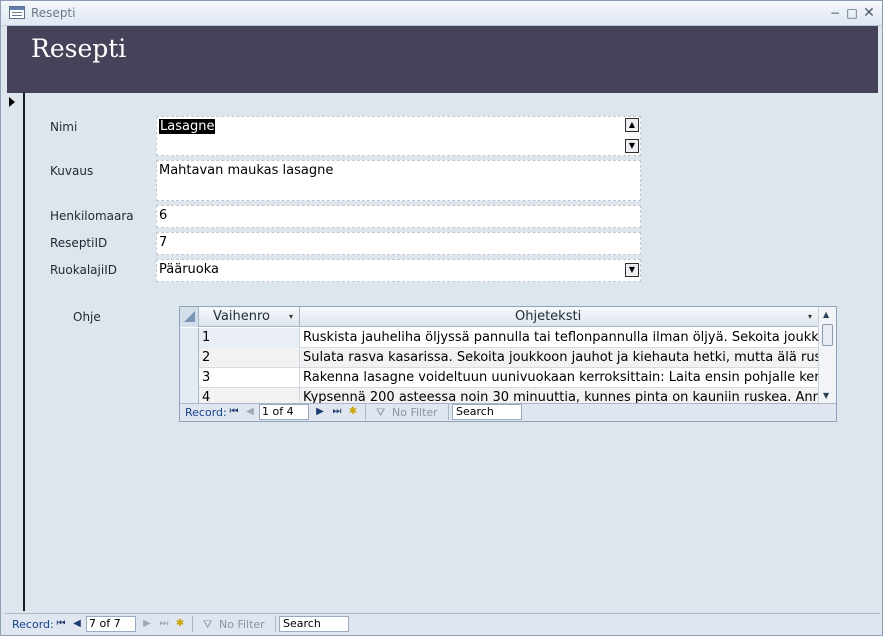 The width and height of the screenshot is (883, 636). I want to click on subform-header: Vaihenro ▾ Ohjeteksti ▾, so click(499, 317).